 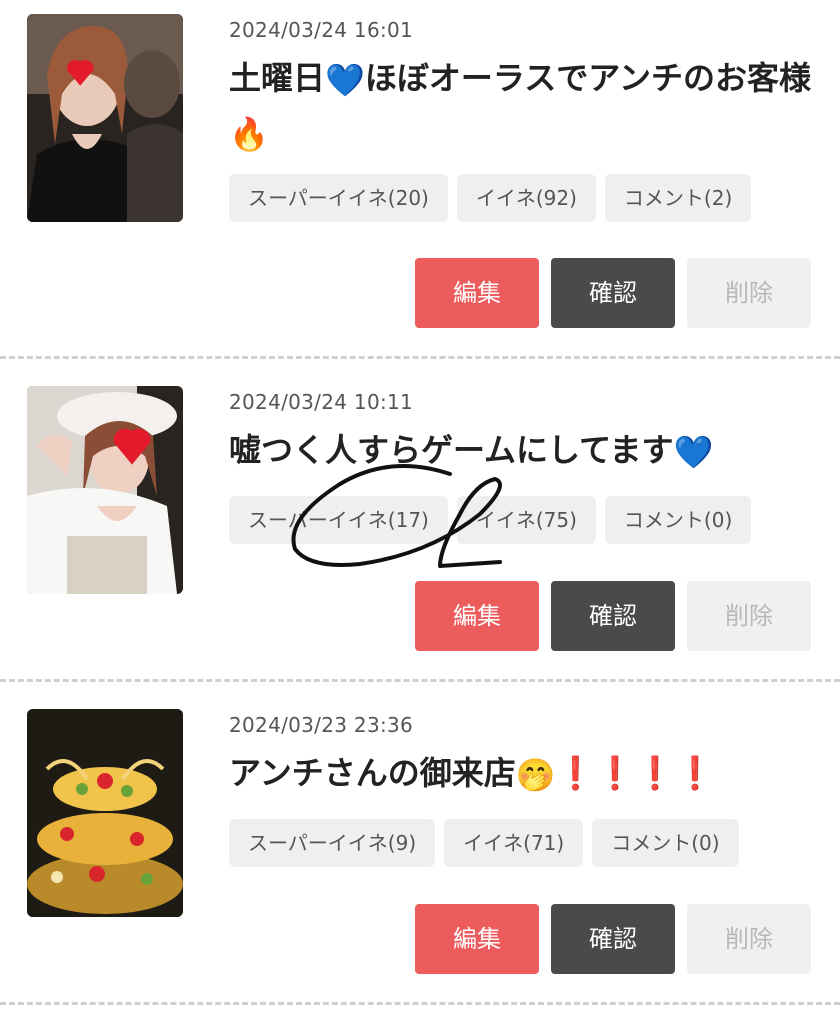 I want to click on super-like-count: スーパーイイネ(20), so click(x=338, y=198).